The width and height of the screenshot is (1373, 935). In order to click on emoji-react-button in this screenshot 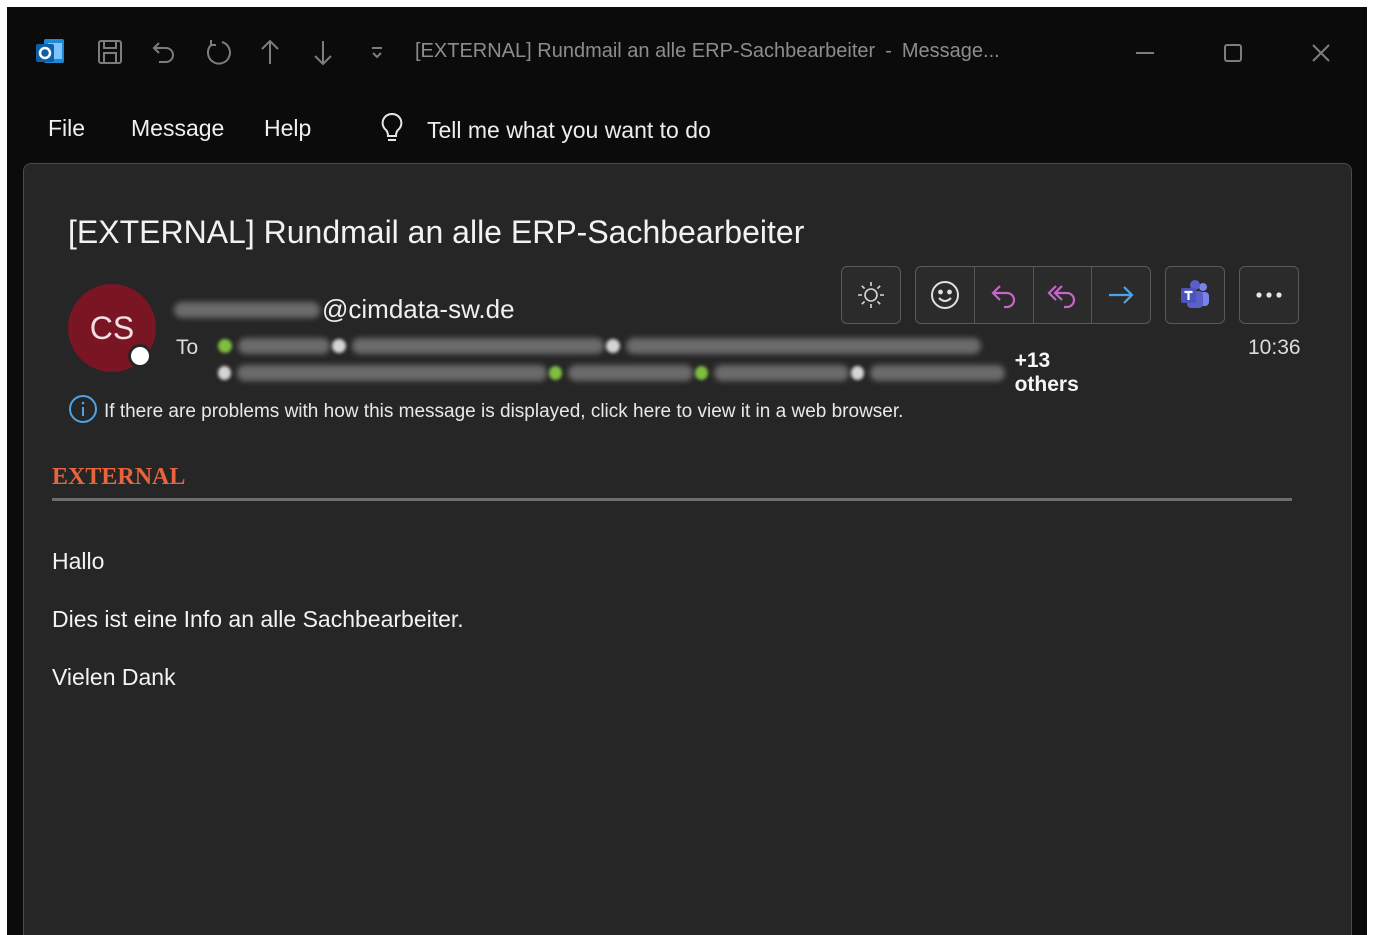, I will do `click(945, 295)`.